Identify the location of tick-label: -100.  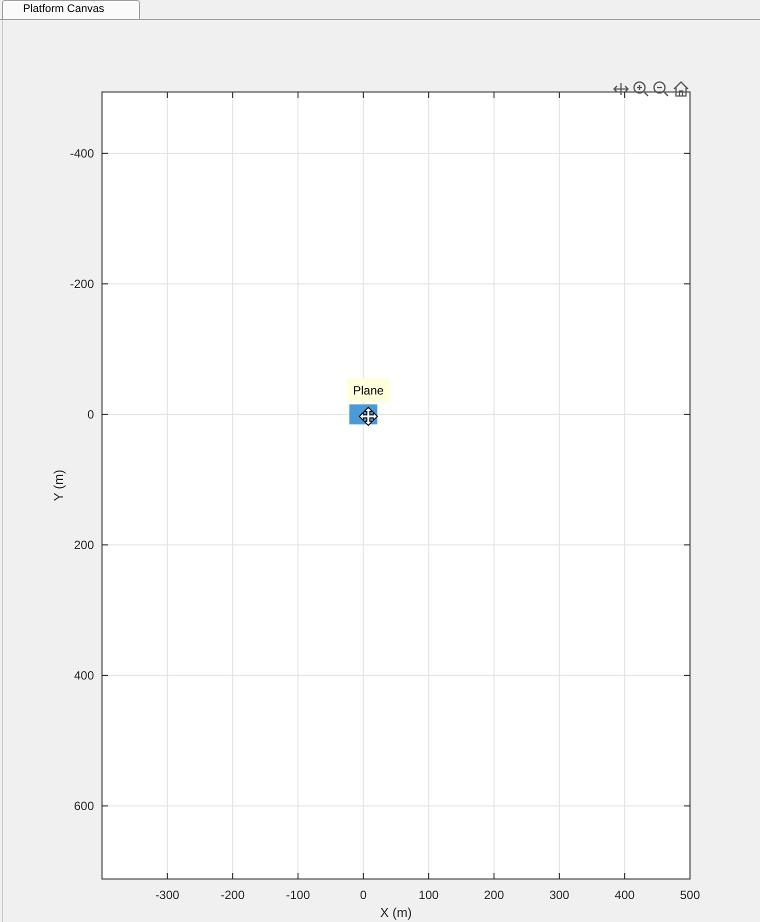
(298, 895).